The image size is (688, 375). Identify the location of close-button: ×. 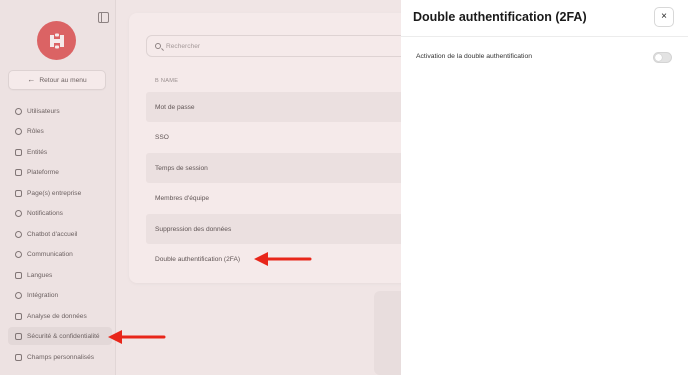
(664, 17).